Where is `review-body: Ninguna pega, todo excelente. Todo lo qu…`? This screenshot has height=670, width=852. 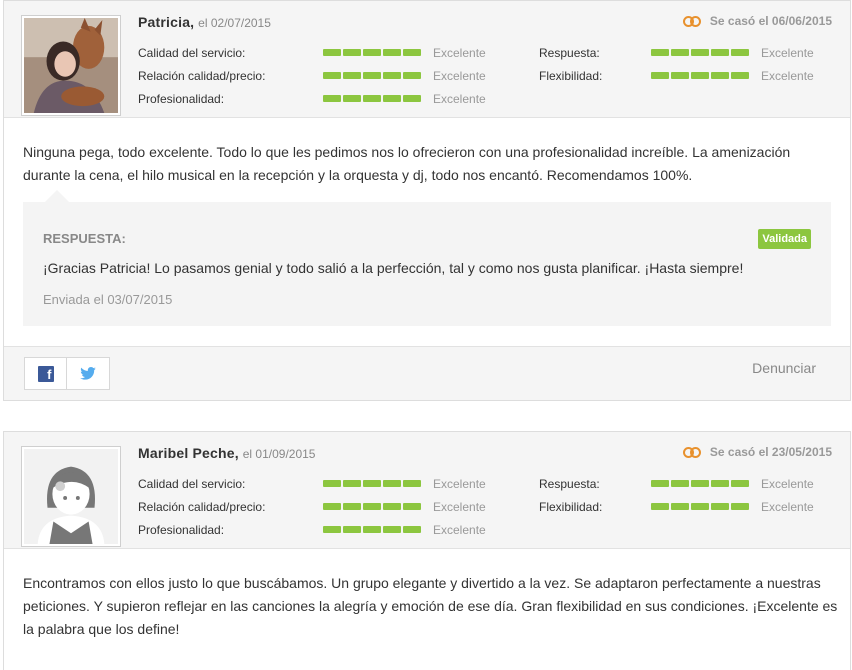 review-body: Ninguna pega, todo excelente. Todo lo qu… is located at coordinates (407, 163).